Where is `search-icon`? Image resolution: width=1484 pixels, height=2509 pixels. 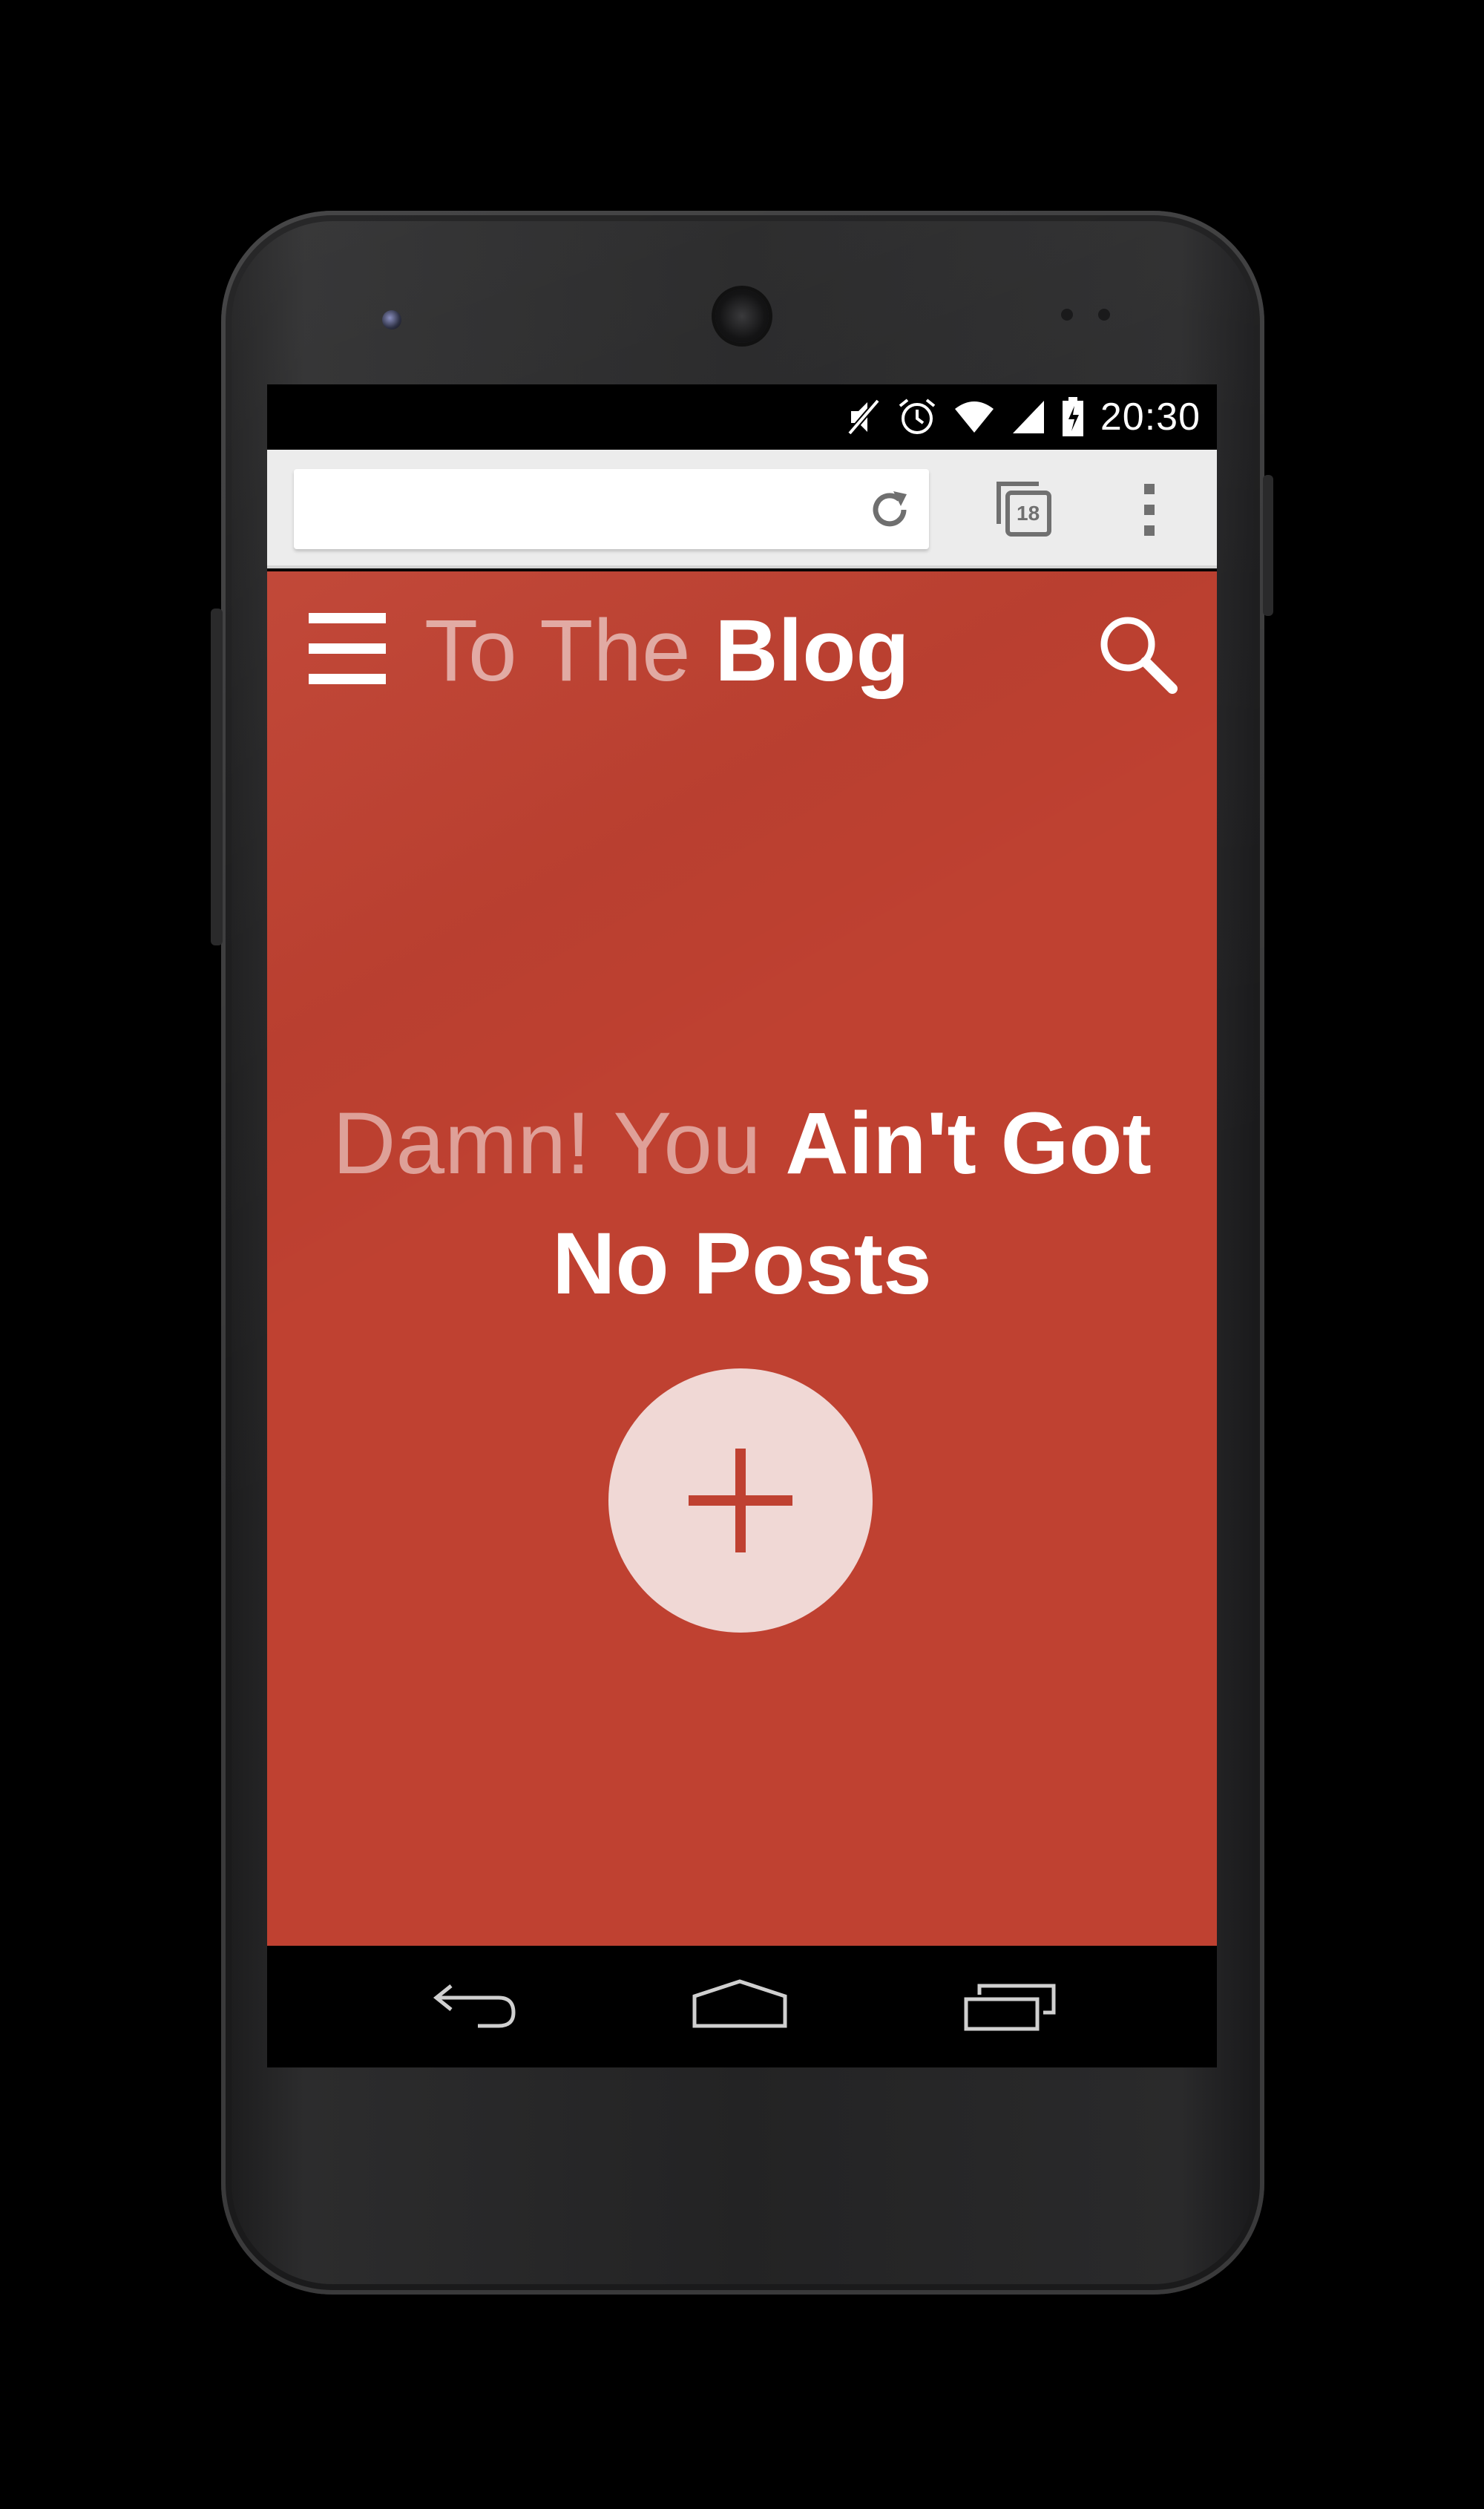 search-icon is located at coordinates (1137, 654).